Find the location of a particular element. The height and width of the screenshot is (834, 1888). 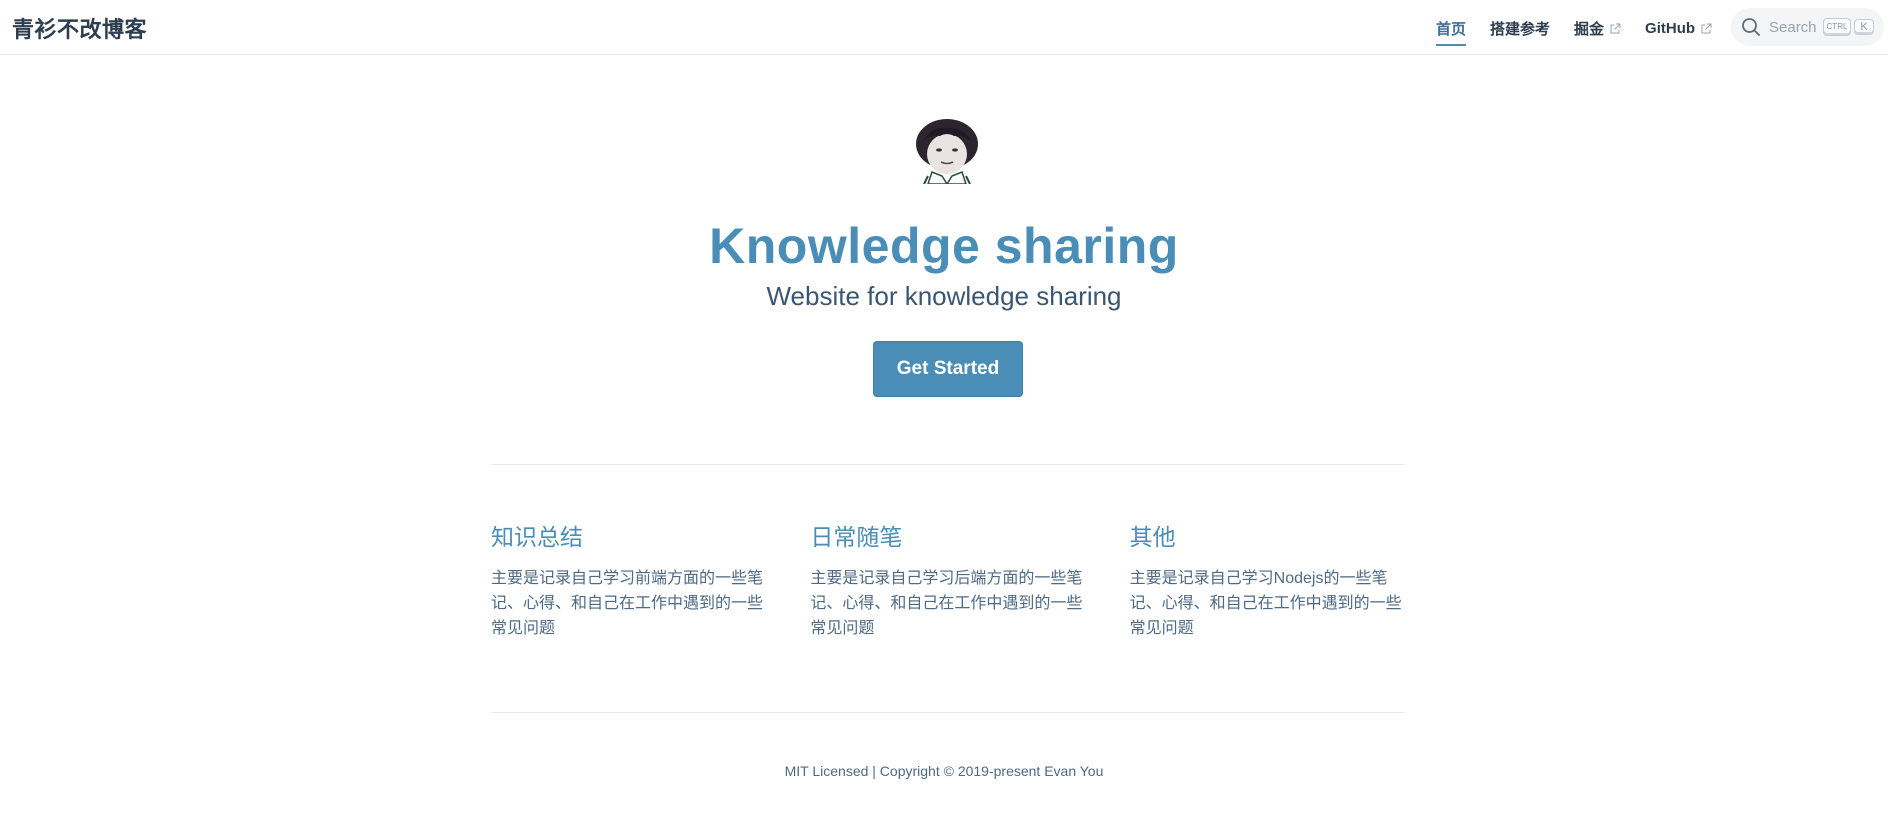

search-box: Search CTRL K is located at coordinates (1807, 27).